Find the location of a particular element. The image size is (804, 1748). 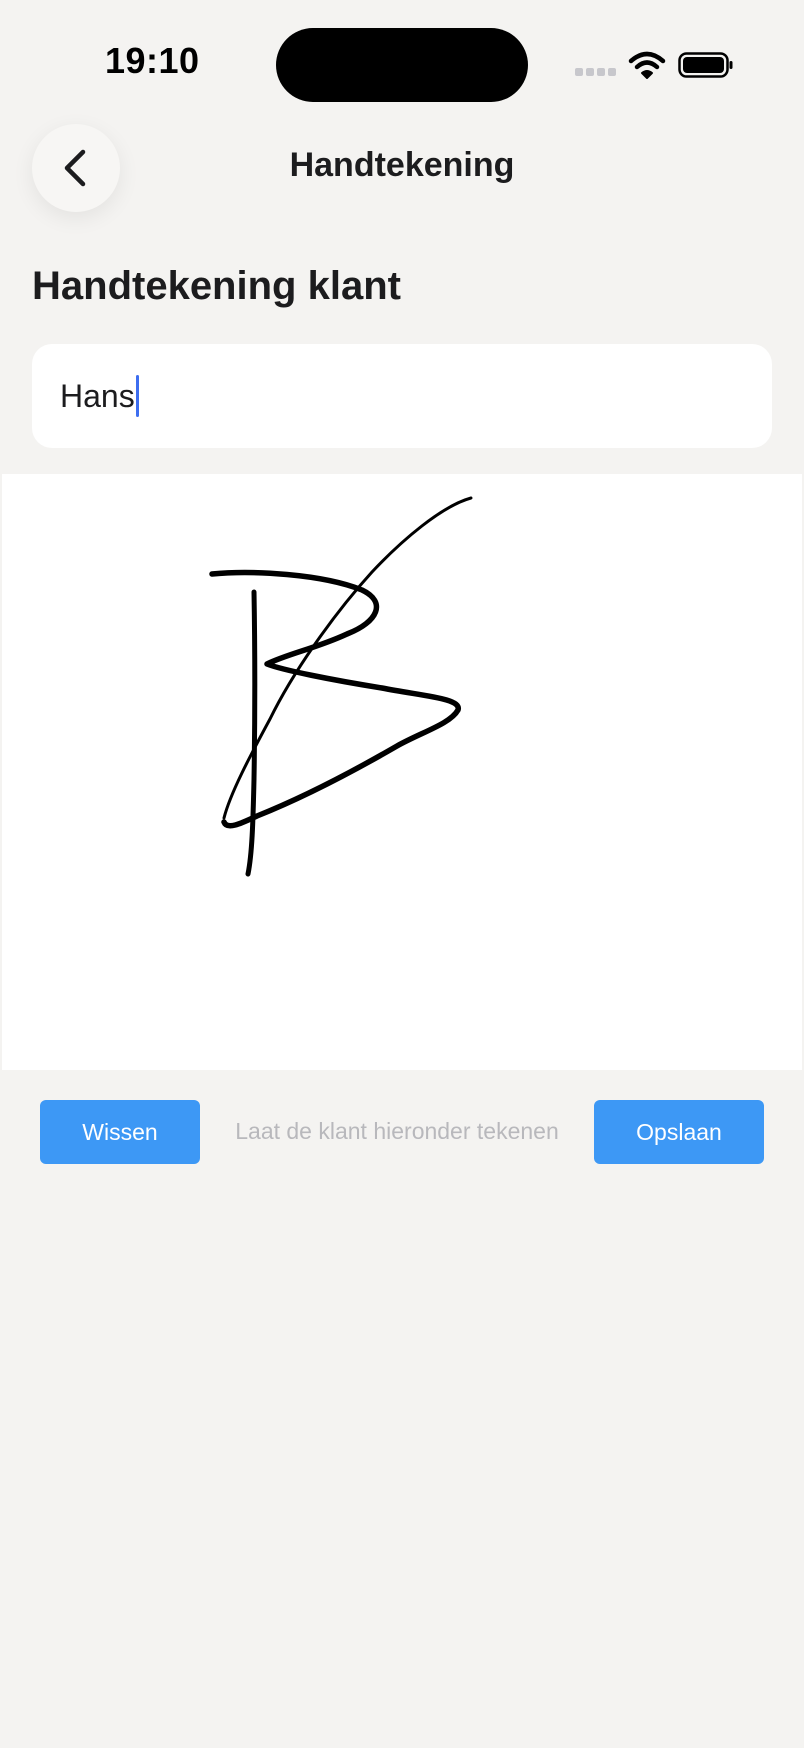

cellular-signal-icon is located at coordinates (595, 72).